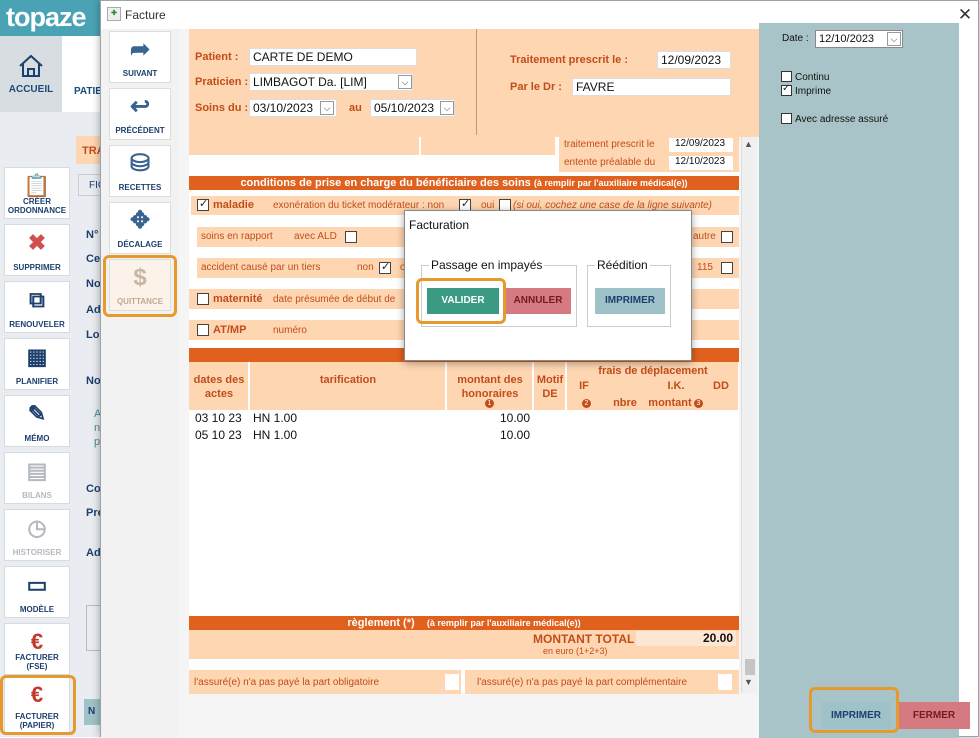  I want to click on patient-field: CARTE DE DEMO, so click(333, 57).